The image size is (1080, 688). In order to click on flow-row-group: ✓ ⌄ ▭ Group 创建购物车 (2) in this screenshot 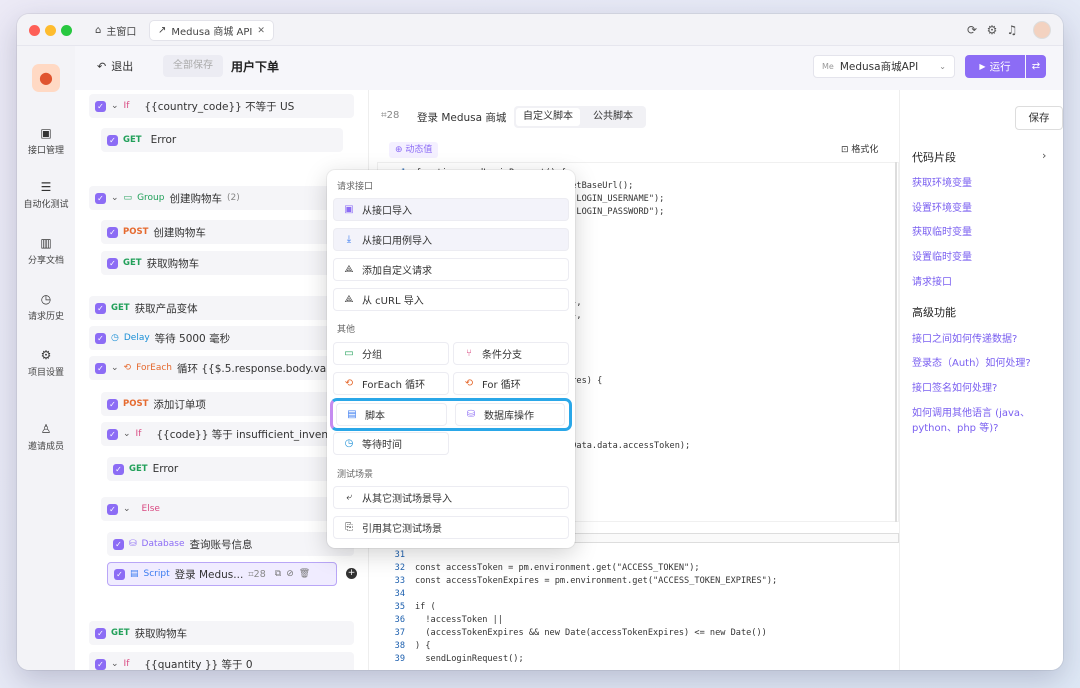, I will do `click(221, 198)`.